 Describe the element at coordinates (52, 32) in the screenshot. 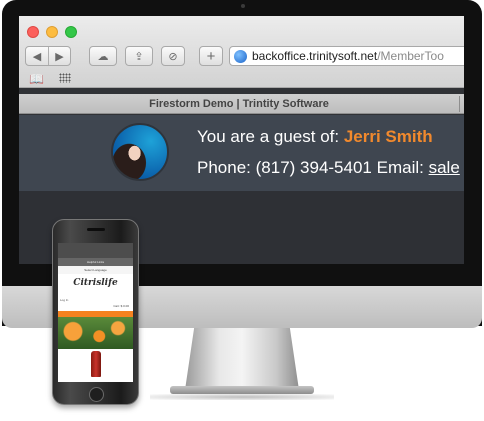

I see `minimize-window-icon` at that location.